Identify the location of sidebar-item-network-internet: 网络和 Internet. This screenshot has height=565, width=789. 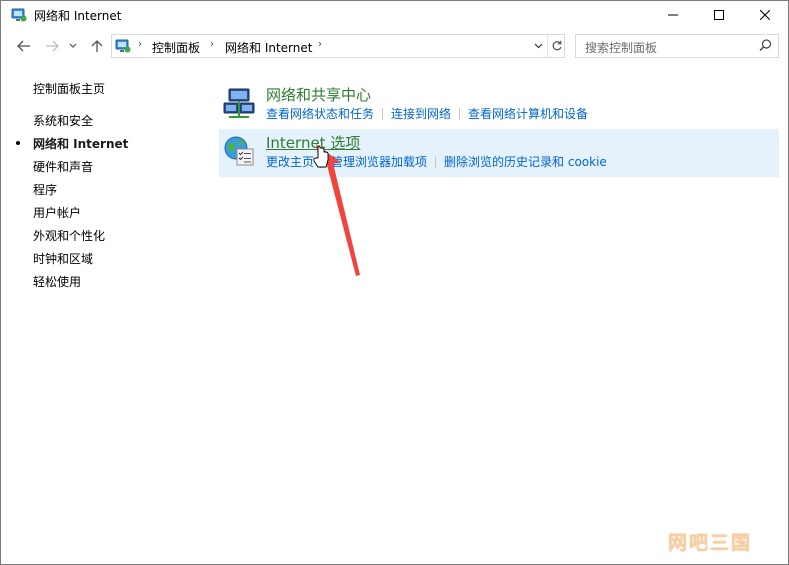
(80, 143).